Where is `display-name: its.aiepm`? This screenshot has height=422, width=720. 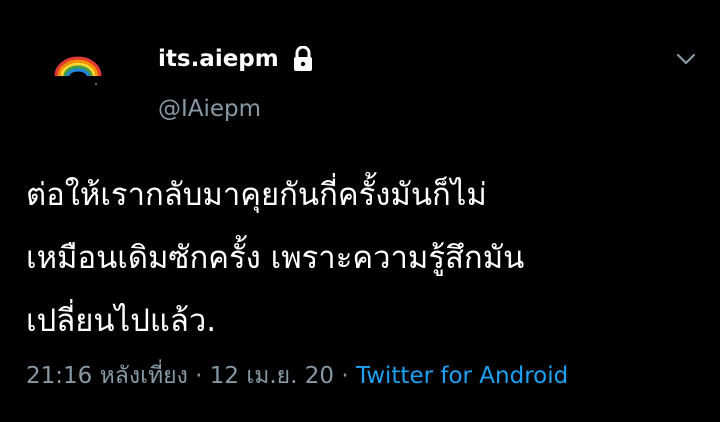 display-name: its.aiepm is located at coordinates (218, 59).